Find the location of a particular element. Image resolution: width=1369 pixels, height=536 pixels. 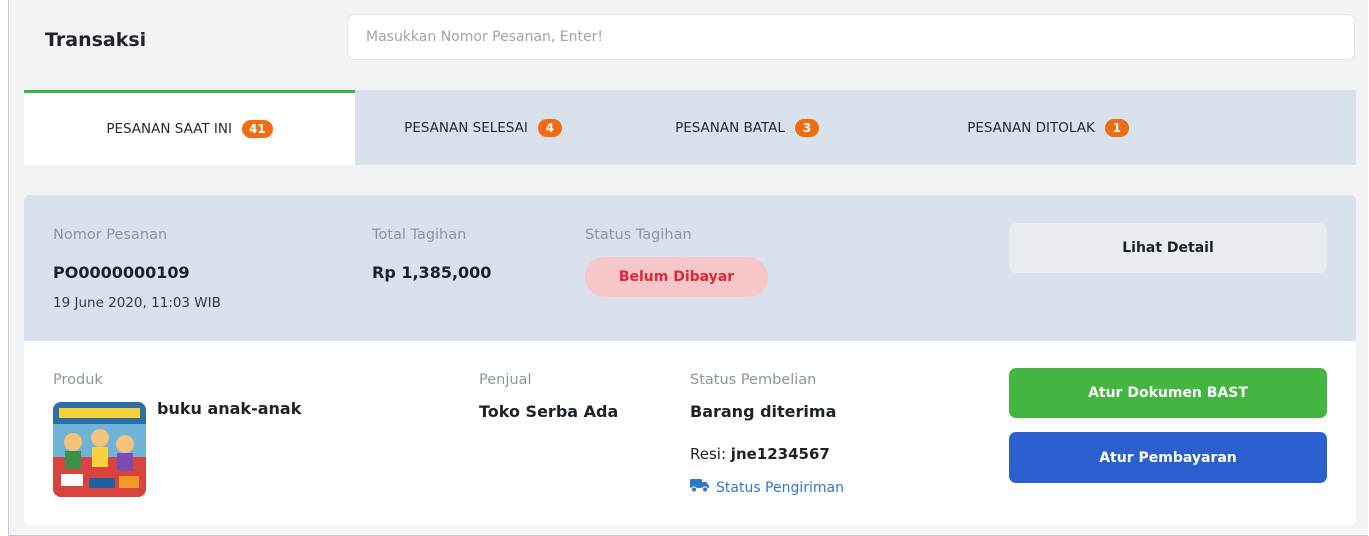

product-name: buku anak-anak is located at coordinates (229, 408).